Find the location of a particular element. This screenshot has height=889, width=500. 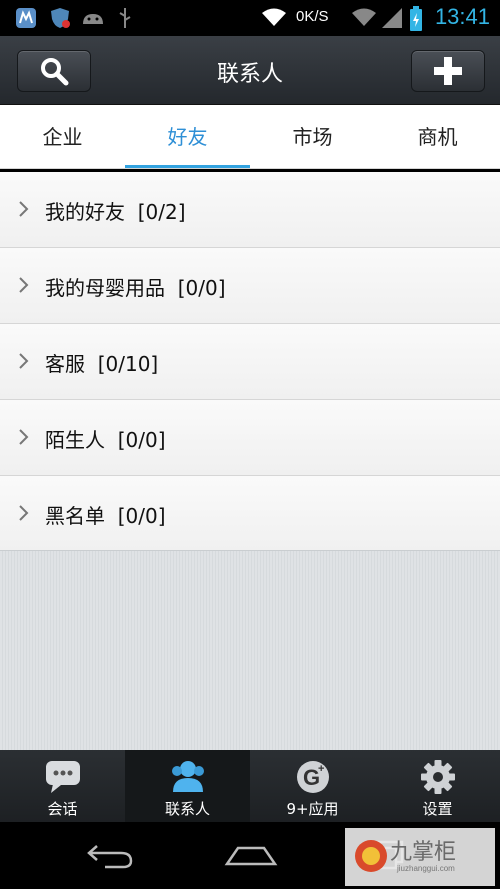

watermark: 九掌柜 jiuzhanggui.com is located at coordinates (420, 857).